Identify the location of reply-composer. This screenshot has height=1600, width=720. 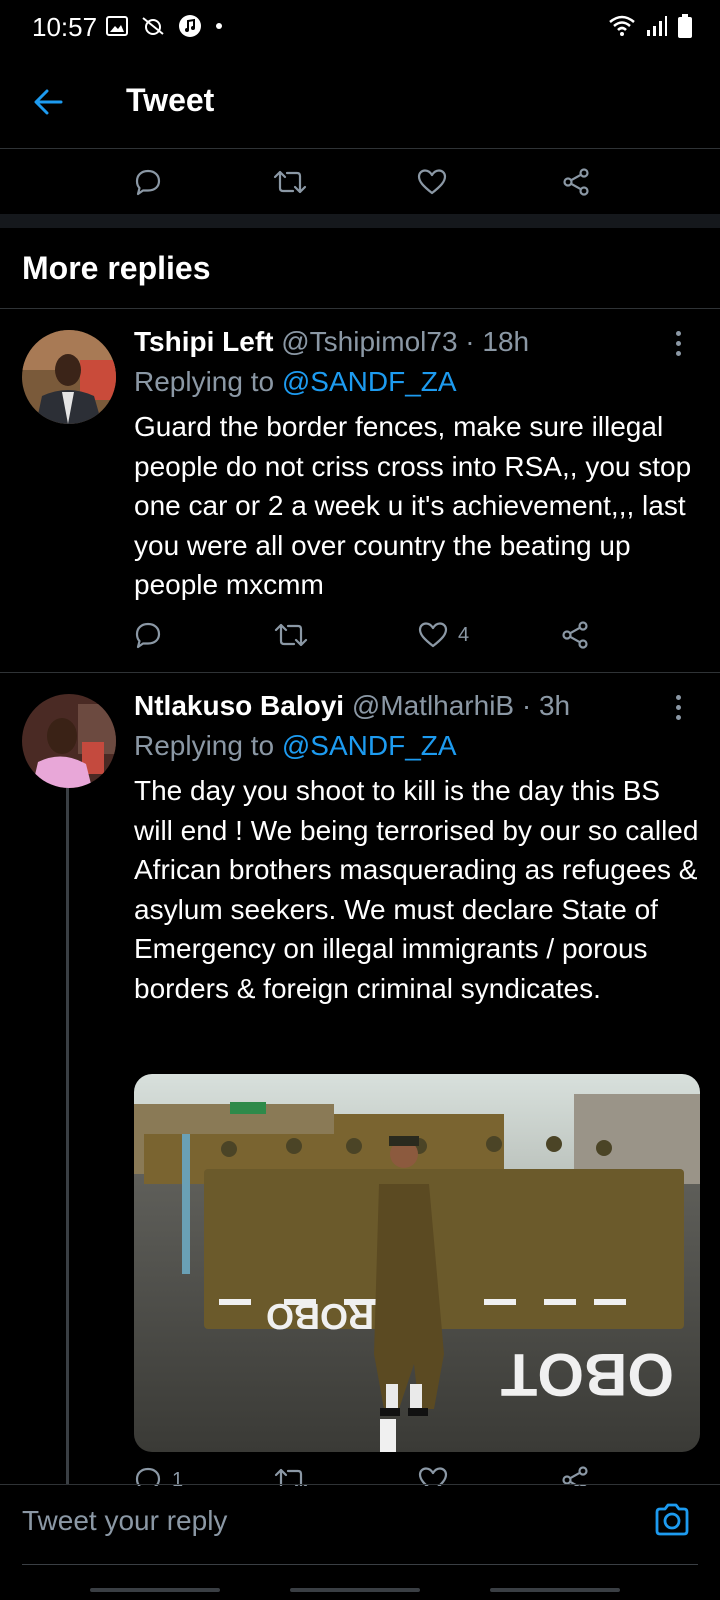
(360, 1543).